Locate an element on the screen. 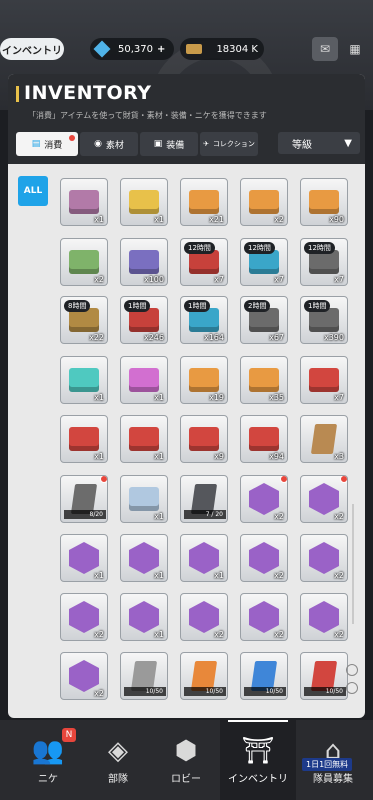 The width and height of the screenshot is (373, 800). tab-consumable-dot is located at coordinates (72, 138).